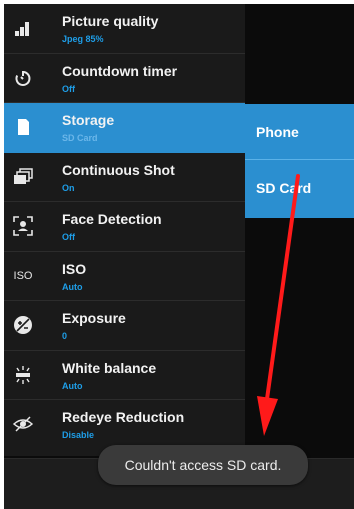 This screenshot has width=354, height=509. What do you see at coordinates (83, 39) in the screenshot?
I see `menu-item-value: Jpeg 85%` at bounding box center [83, 39].